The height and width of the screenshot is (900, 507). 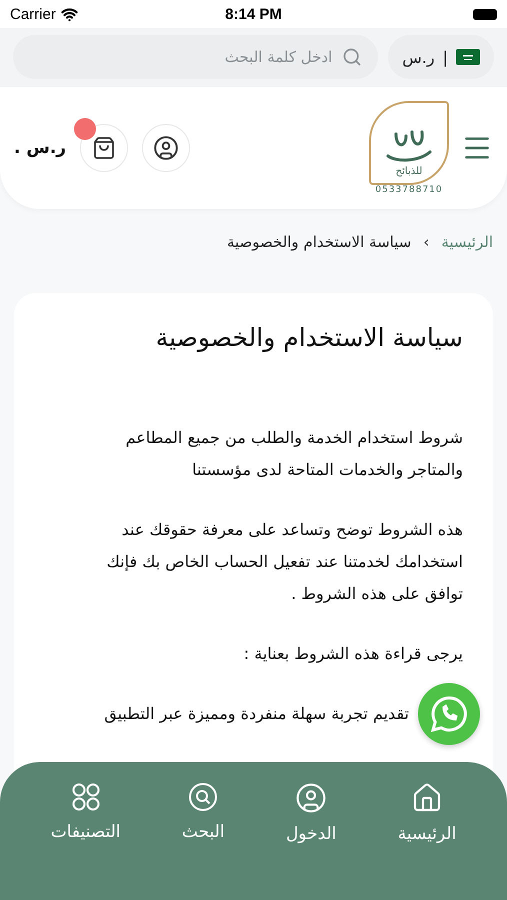 What do you see at coordinates (485, 14) in the screenshot?
I see `battery-icon` at bounding box center [485, 14].